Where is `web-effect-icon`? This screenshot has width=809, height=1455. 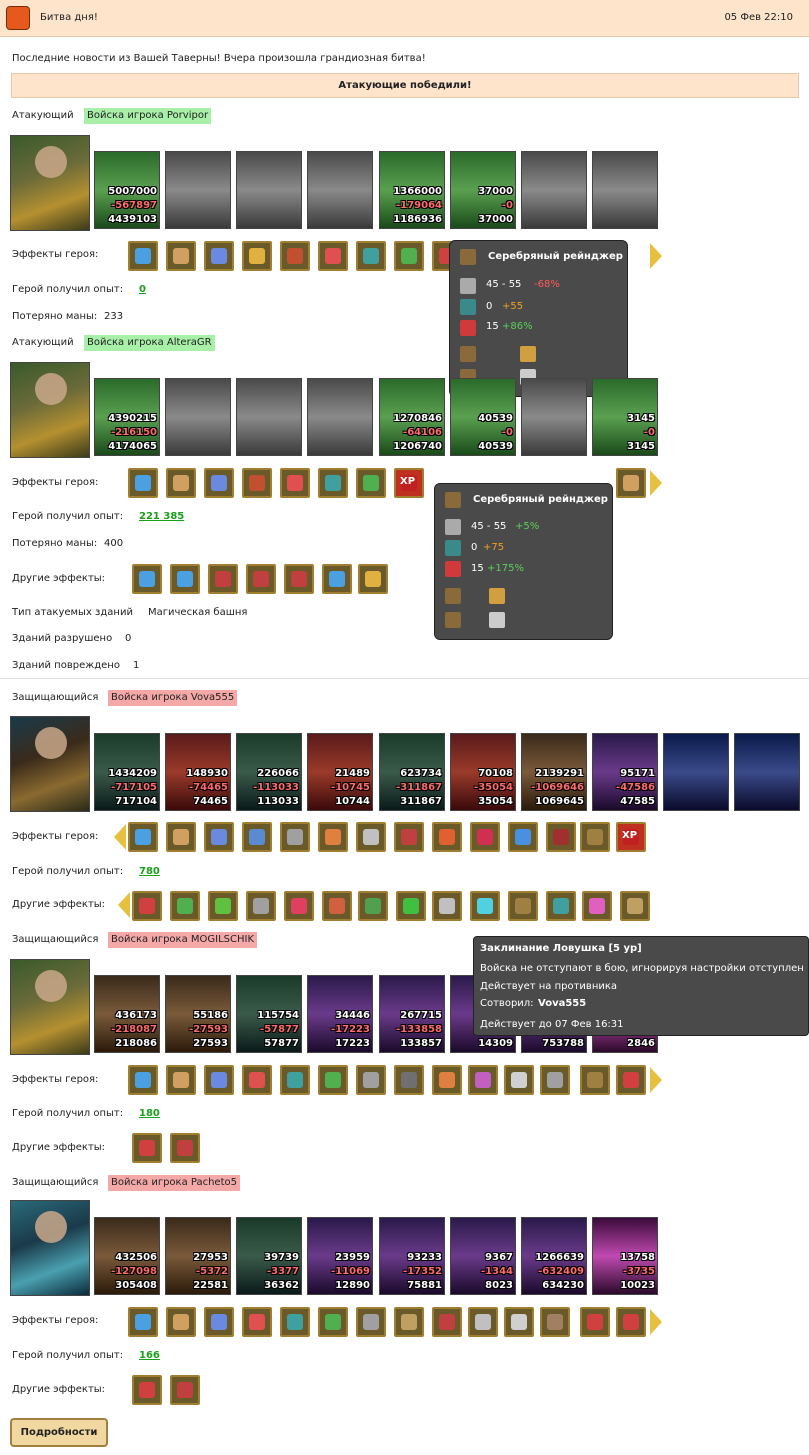
web-effect-icon is located at coordinates (409, 1080).